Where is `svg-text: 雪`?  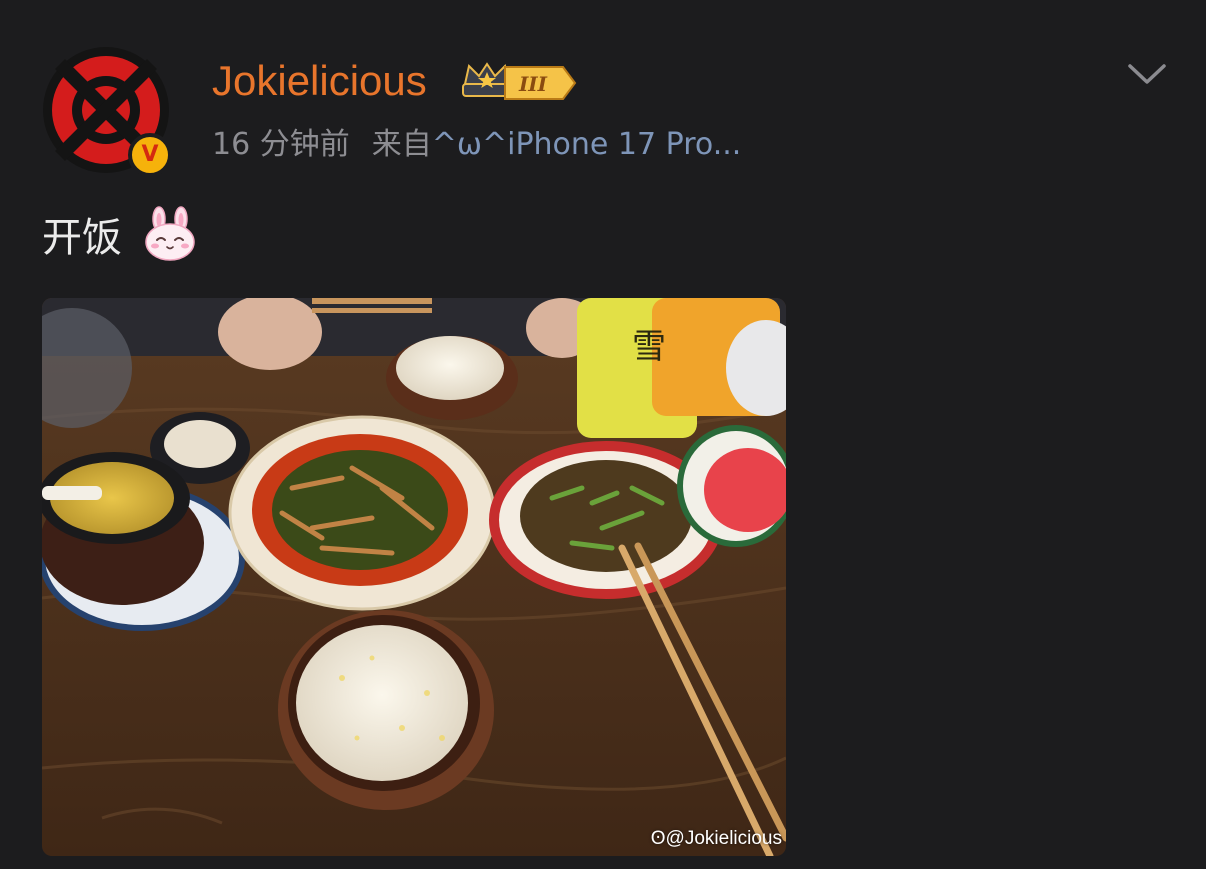 svg-text: 雪 is located at coordinates (649, 347).